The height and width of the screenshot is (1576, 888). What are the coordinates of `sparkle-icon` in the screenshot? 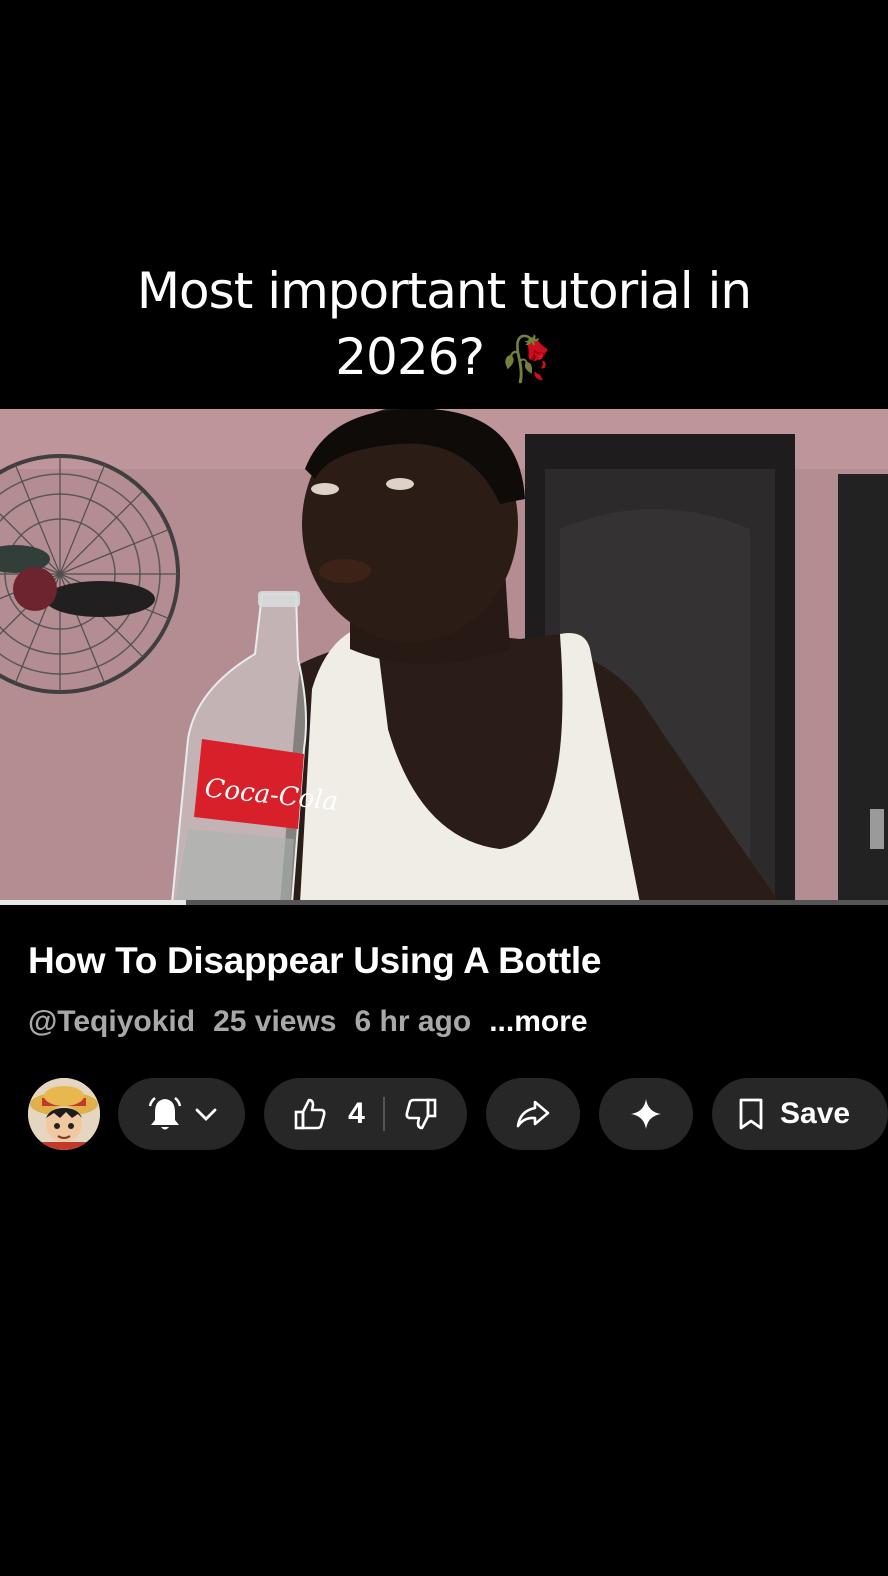 It's located at (646, 1114).